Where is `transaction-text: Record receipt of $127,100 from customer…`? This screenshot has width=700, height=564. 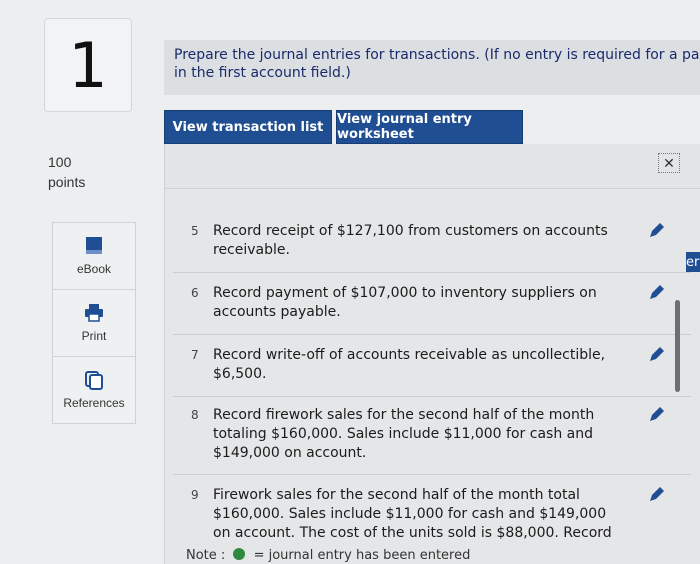
transaction-text: Record receipt of $127,100 from customer… is located at coordinates (410, 240).